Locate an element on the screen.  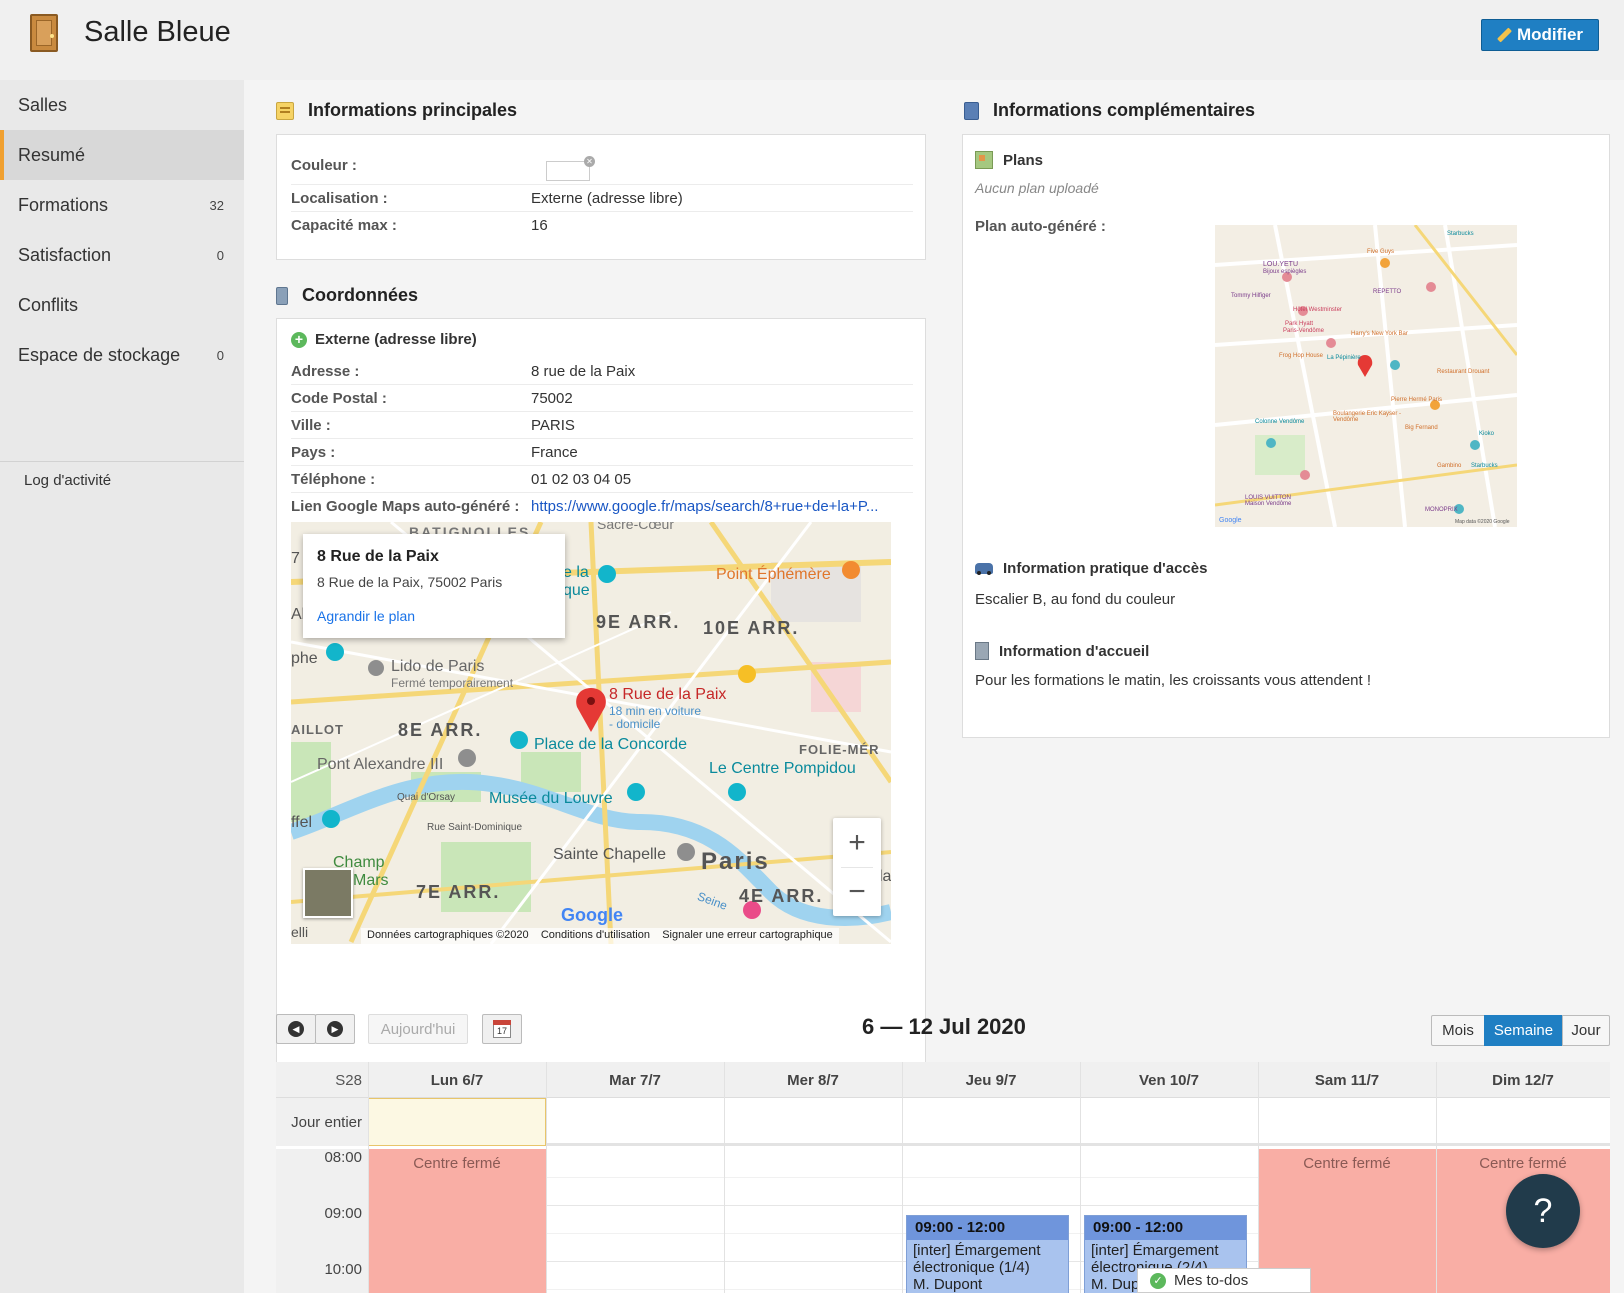
mini-map-label: Map data ©2020 Google is located at coordinates (1482, 522).